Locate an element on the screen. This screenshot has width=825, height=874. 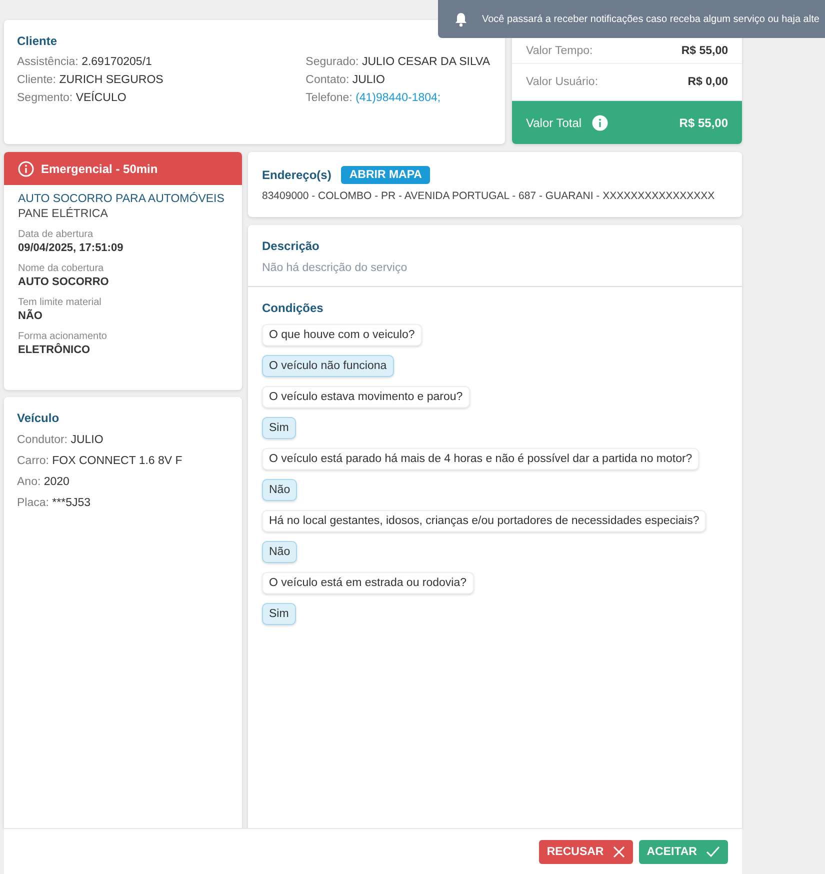
question-bubble: Há no local gestantes, idosos, crianças e/ou portadores de necessidades especiais? is located at coordinates (484, 521).